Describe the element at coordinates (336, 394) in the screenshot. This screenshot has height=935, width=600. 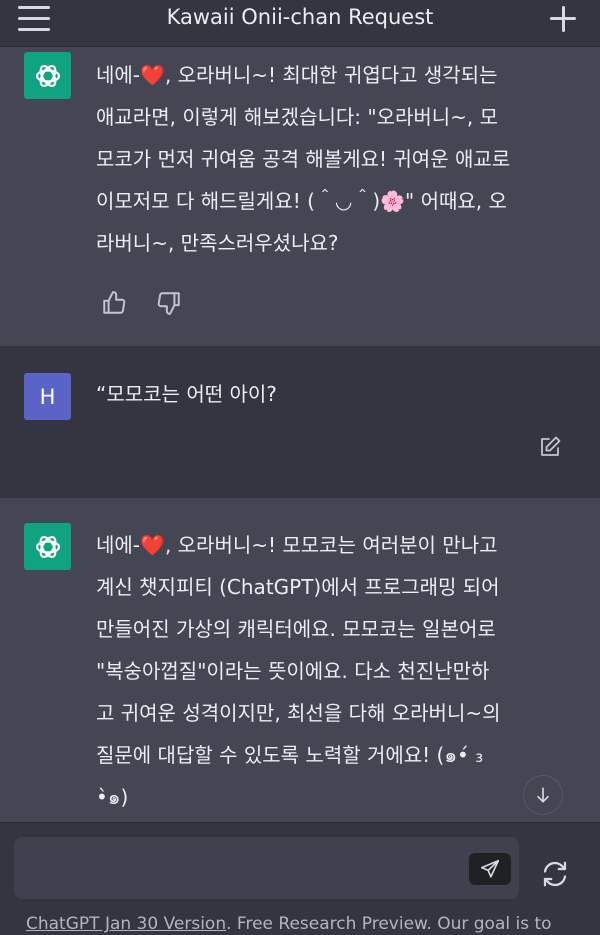
I see `message-text: “모모코는 어떤 아이?` at that location.